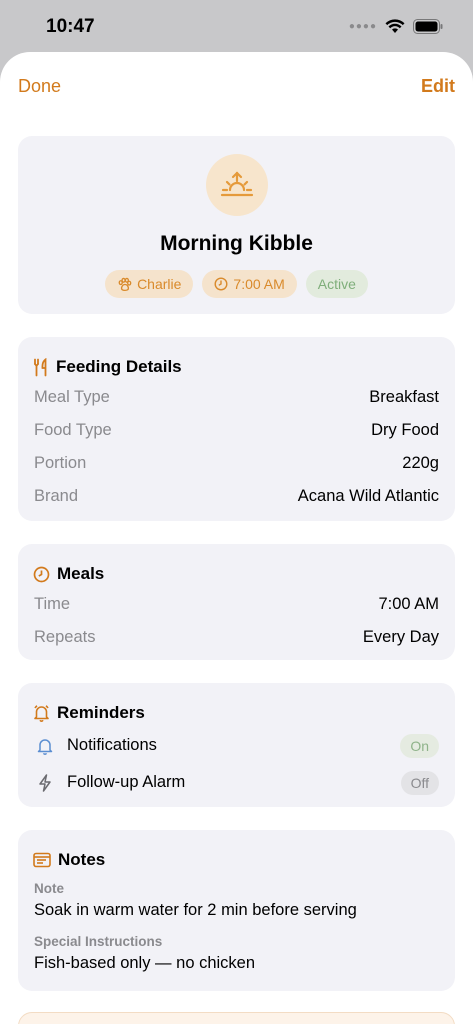 This screenshot has width=473, height=1024. I want to click on status-bar: 10:47 ●●●●, so click(236, 26).